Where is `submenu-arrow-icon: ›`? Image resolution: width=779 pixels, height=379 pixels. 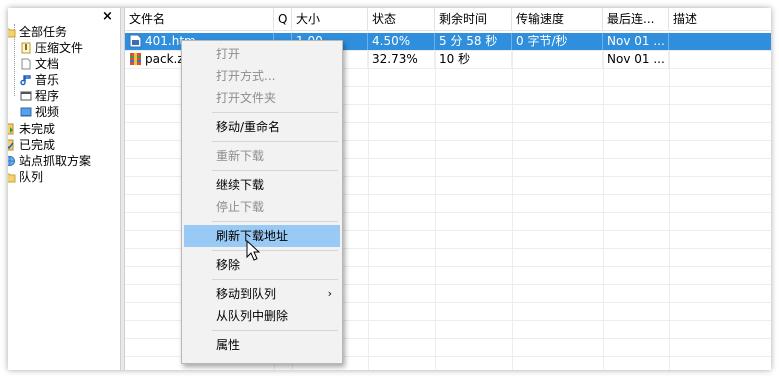 submenu-arrow-icon: › is located at coordinates (329, 293).